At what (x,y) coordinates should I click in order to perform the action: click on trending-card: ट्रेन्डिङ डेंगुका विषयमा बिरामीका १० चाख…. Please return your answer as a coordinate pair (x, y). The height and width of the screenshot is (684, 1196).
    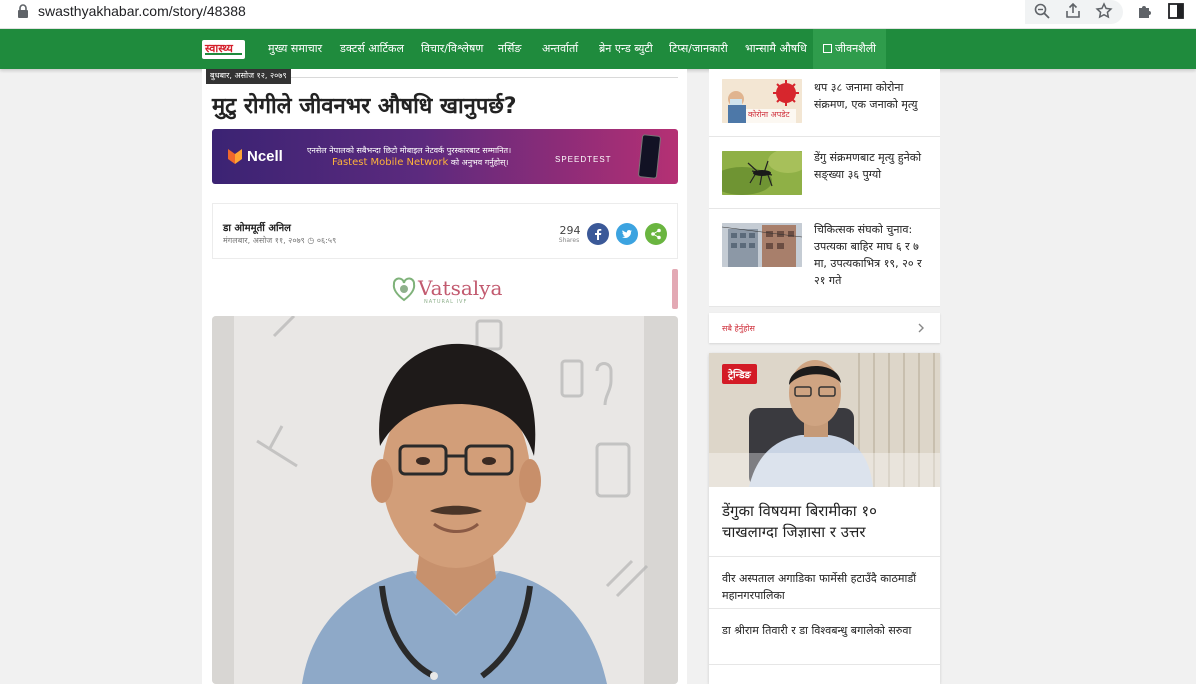
    Looking at the image, I should click on (824, 518).